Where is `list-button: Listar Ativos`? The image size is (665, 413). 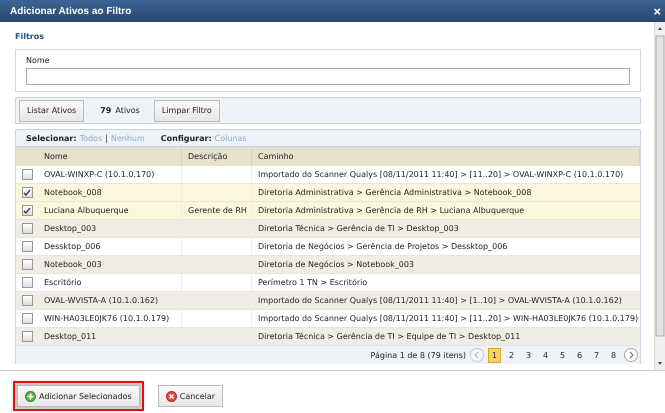
list-button: Listar Ativos is located at coordinates (51, 111).